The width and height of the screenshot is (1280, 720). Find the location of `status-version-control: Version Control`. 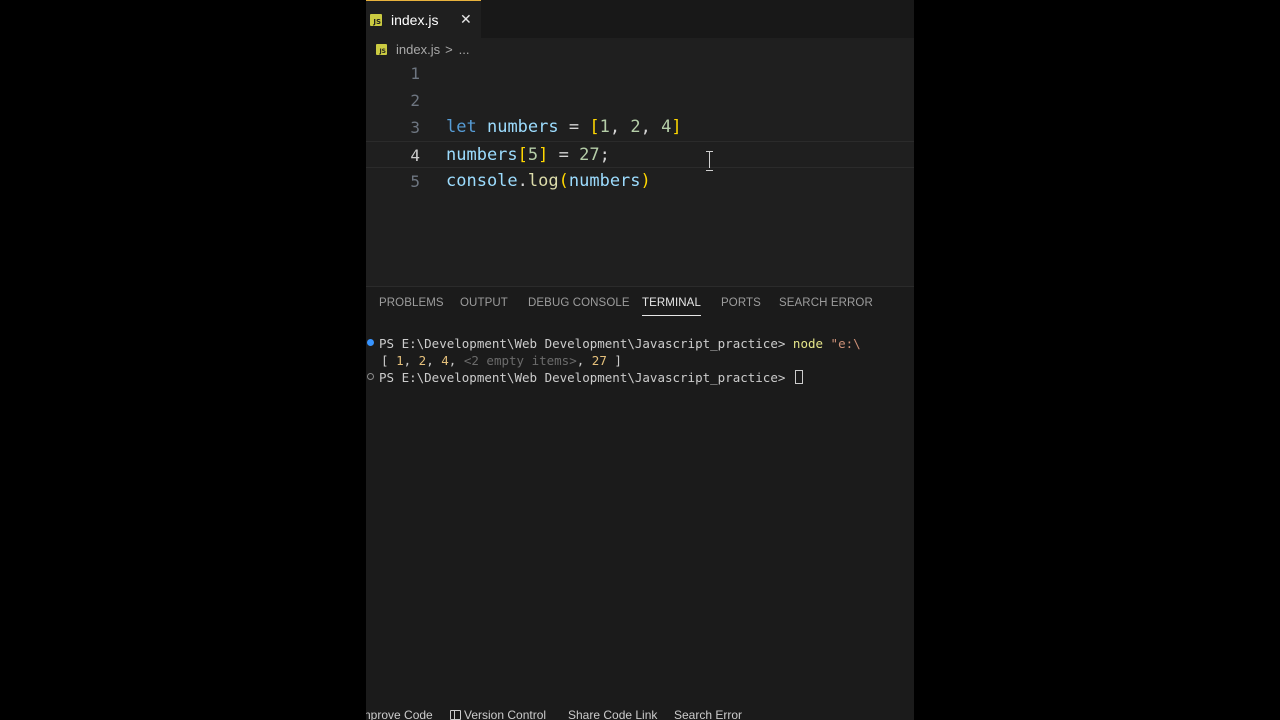

status-version-control: Version Control is located at coordinates (498, 713).